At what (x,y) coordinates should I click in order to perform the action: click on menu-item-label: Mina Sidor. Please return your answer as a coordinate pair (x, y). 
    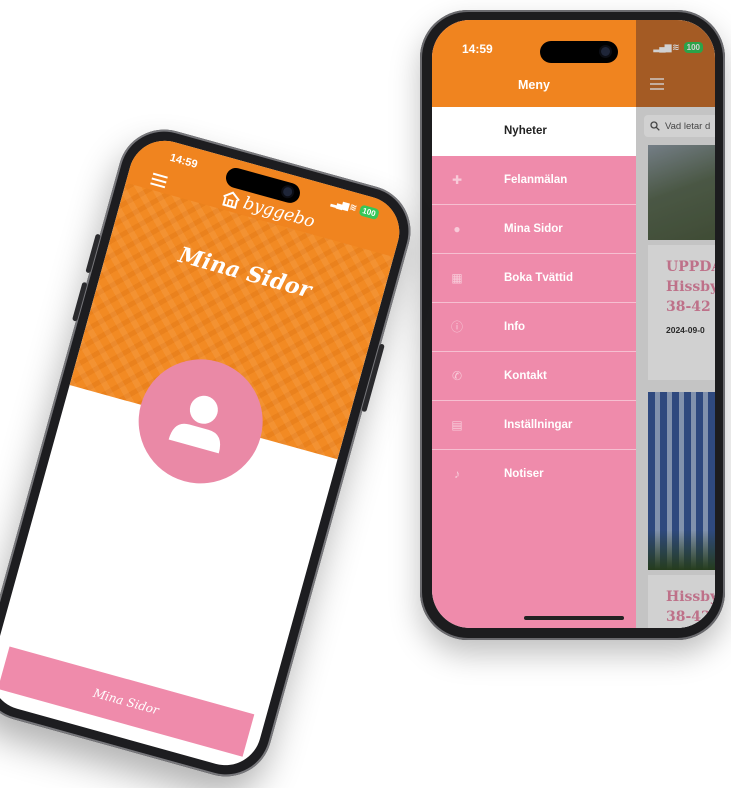
    Looking at the image, I should click on (533, 229).